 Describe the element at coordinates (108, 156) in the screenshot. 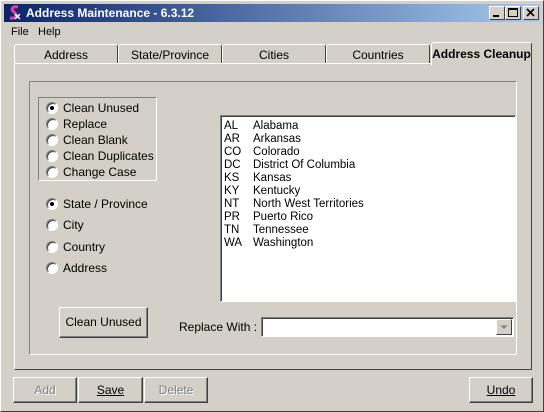

I see `radio-label: Clean Duplicates` at that location.